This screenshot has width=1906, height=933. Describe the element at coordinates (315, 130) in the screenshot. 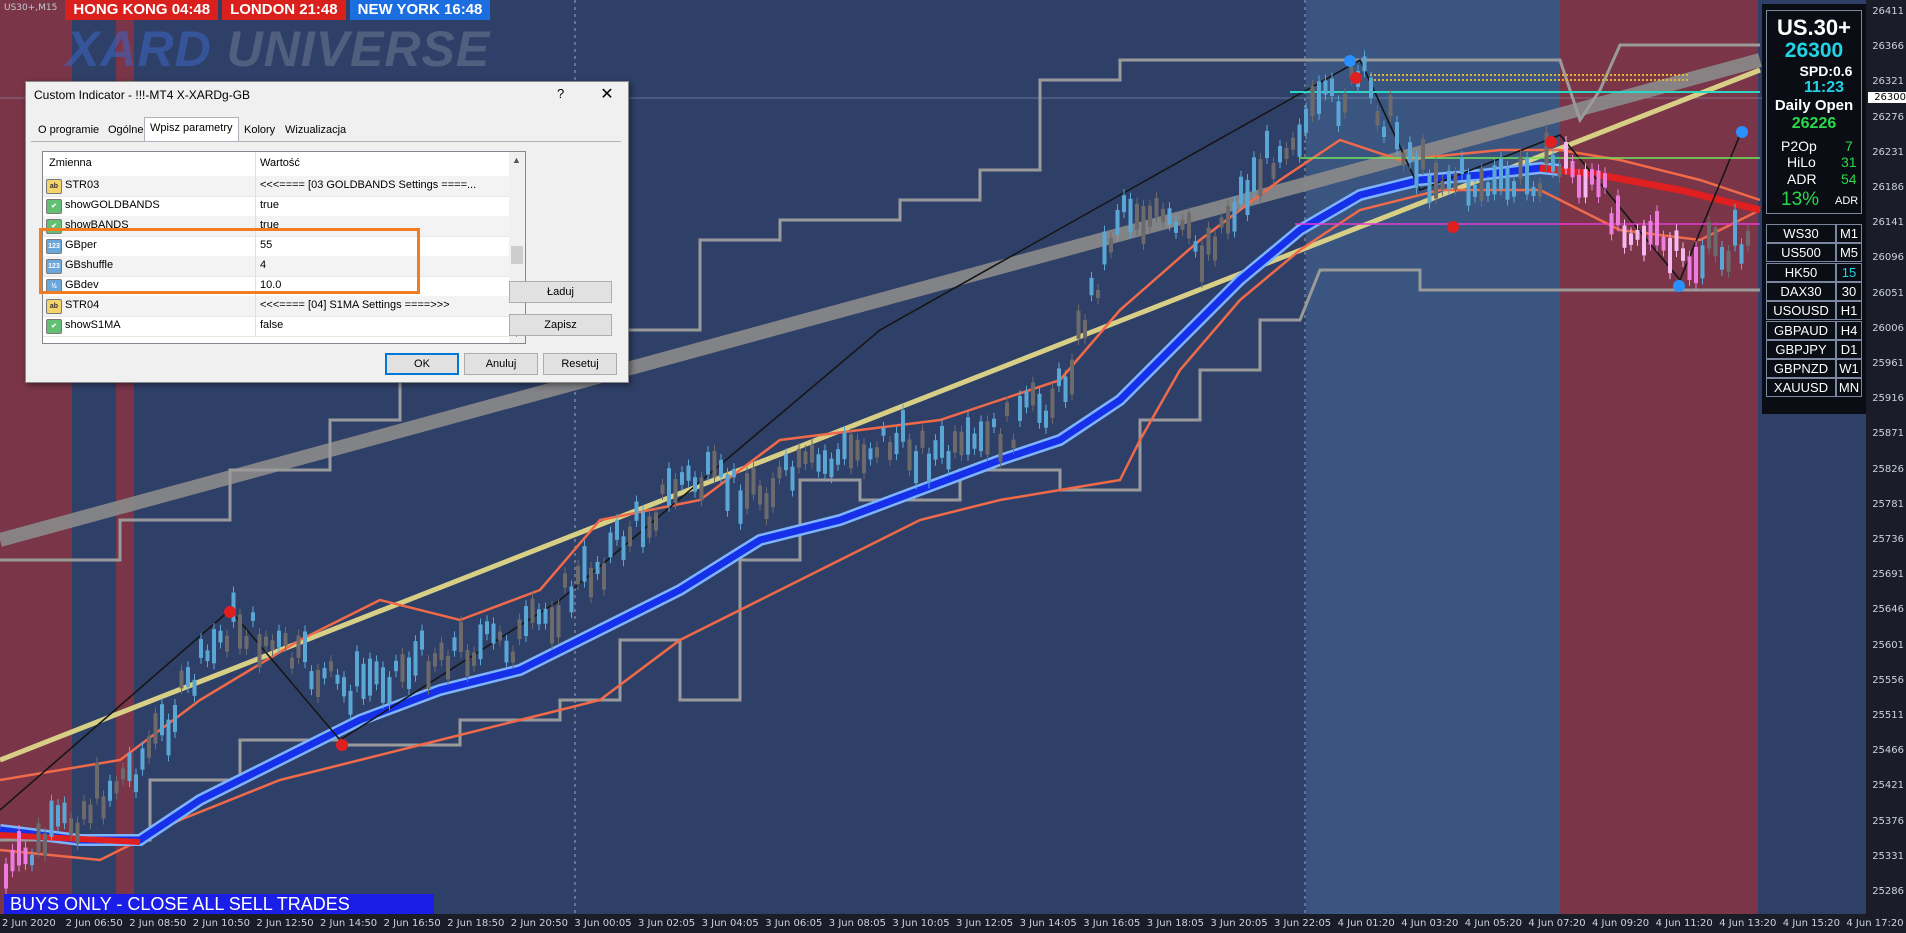

I see `tab-wizualizacja: Wizualizacja` at that location.